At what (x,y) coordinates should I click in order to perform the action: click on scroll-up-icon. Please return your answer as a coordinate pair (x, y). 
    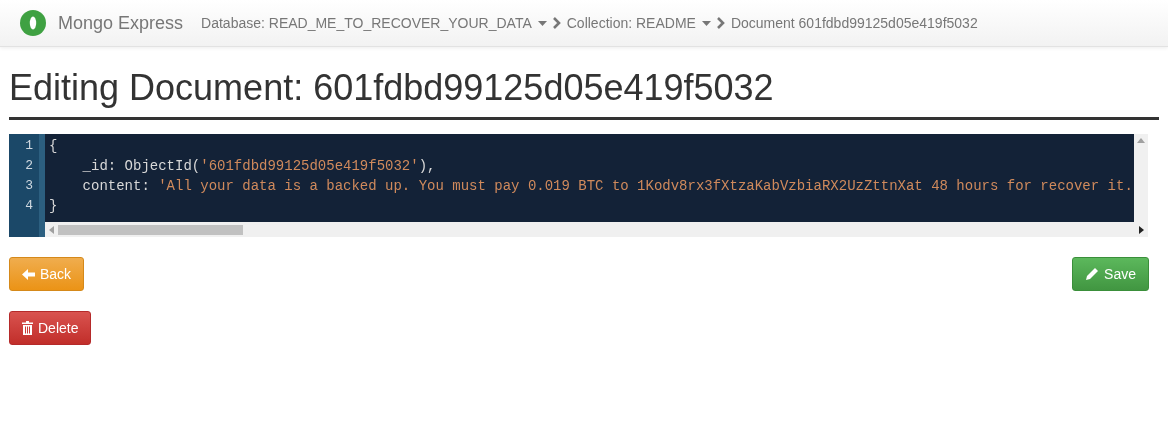
    Looking at the image, I should click on (1141, 140).